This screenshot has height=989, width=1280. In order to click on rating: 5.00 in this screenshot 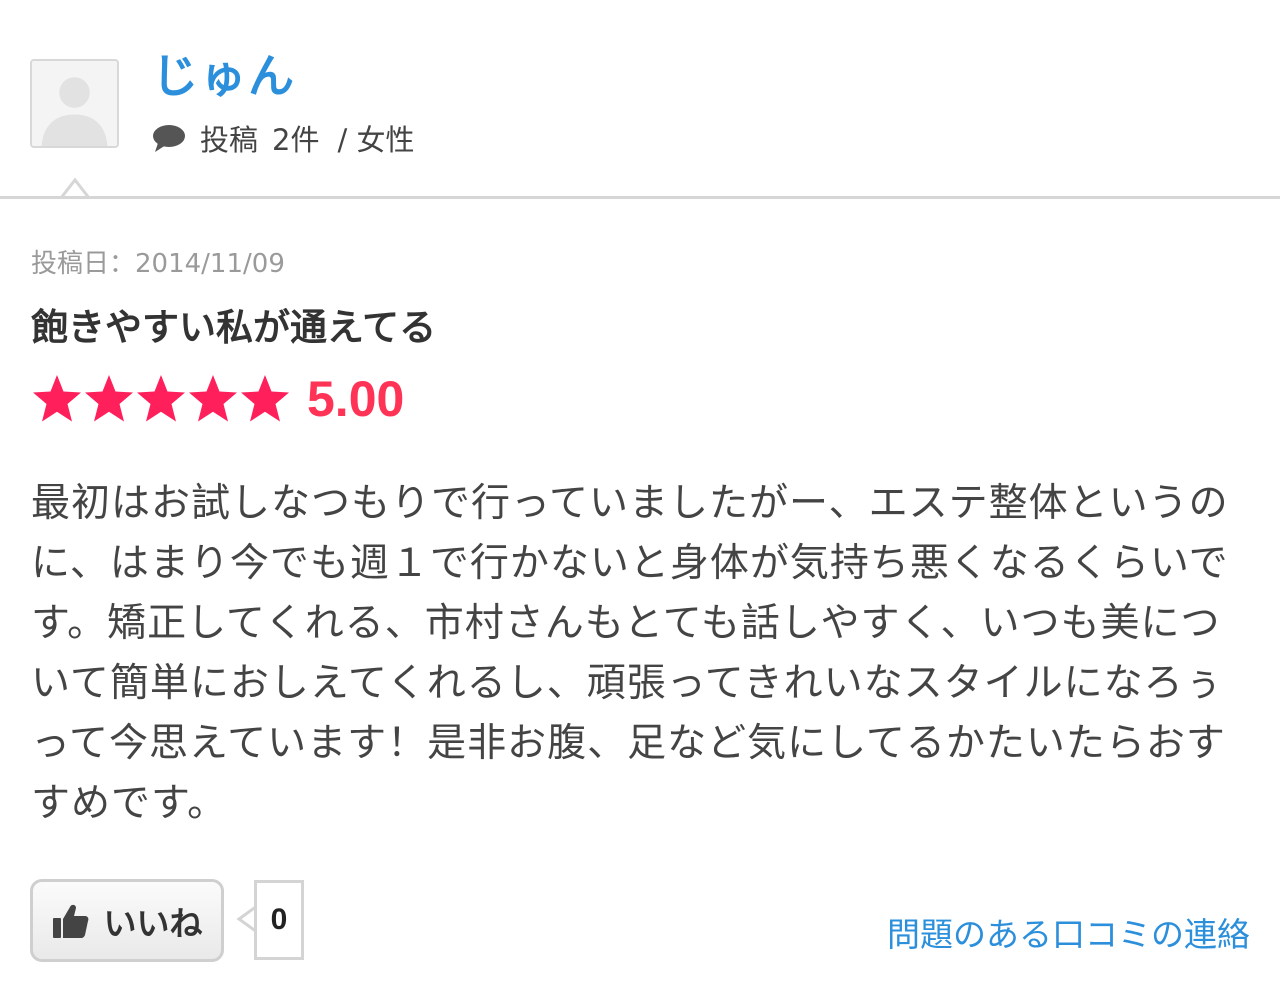, I will do `click(217, 399)`.